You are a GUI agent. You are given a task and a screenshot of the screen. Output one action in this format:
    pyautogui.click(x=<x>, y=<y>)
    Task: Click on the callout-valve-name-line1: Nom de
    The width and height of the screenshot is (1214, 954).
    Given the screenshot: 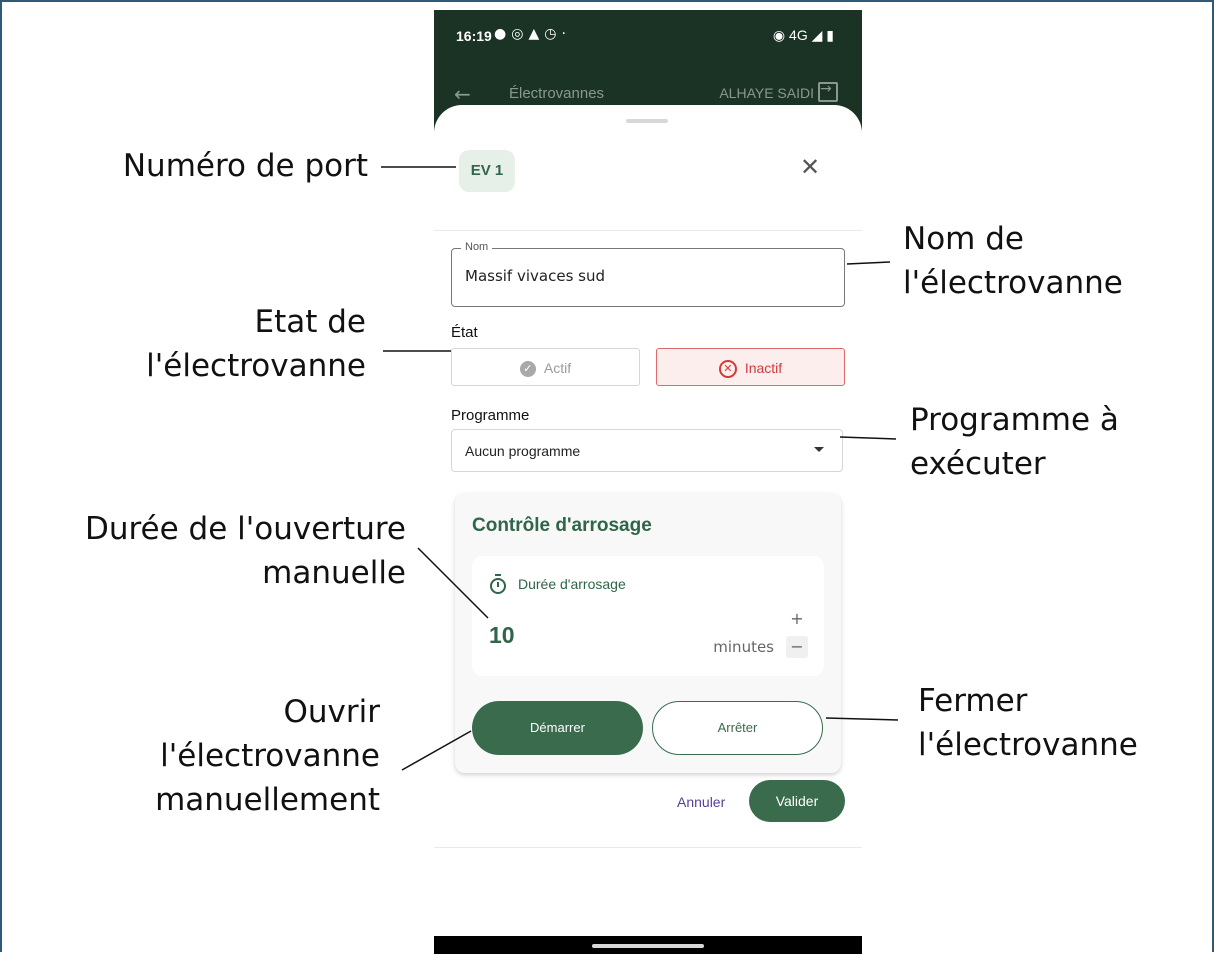 What is the action you would take?
    pyautogui.click(x=963, y=239)
    